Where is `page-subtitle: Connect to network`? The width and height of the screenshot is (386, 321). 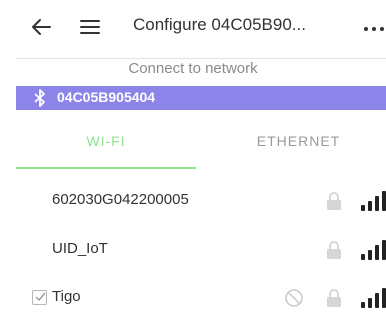 page-subtitle: Connect to network is located at coordinates (193, 68).